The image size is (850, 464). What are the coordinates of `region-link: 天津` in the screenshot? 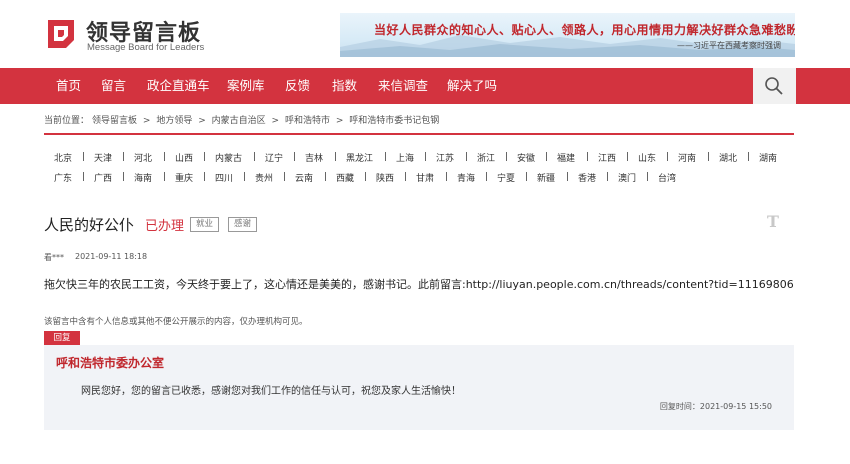 It's located at (103, 157).